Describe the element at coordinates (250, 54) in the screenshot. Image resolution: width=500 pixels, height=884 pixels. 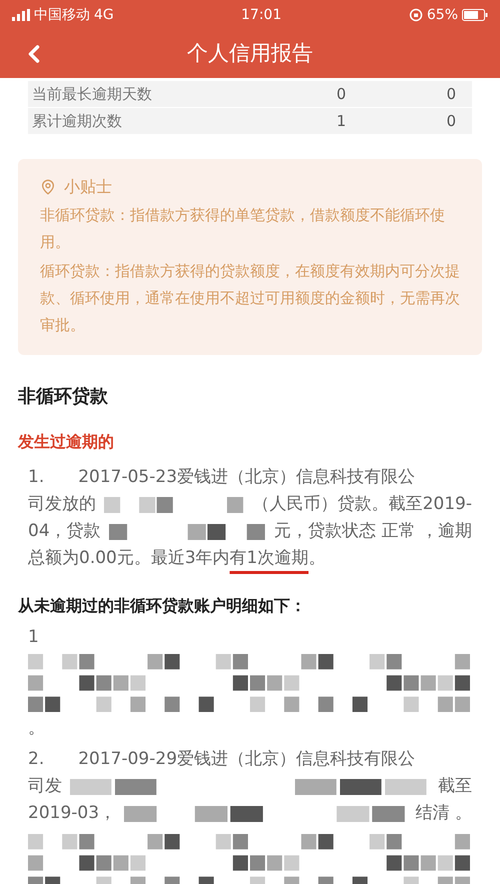
I see `page-title: 个人信用报告` at that location.